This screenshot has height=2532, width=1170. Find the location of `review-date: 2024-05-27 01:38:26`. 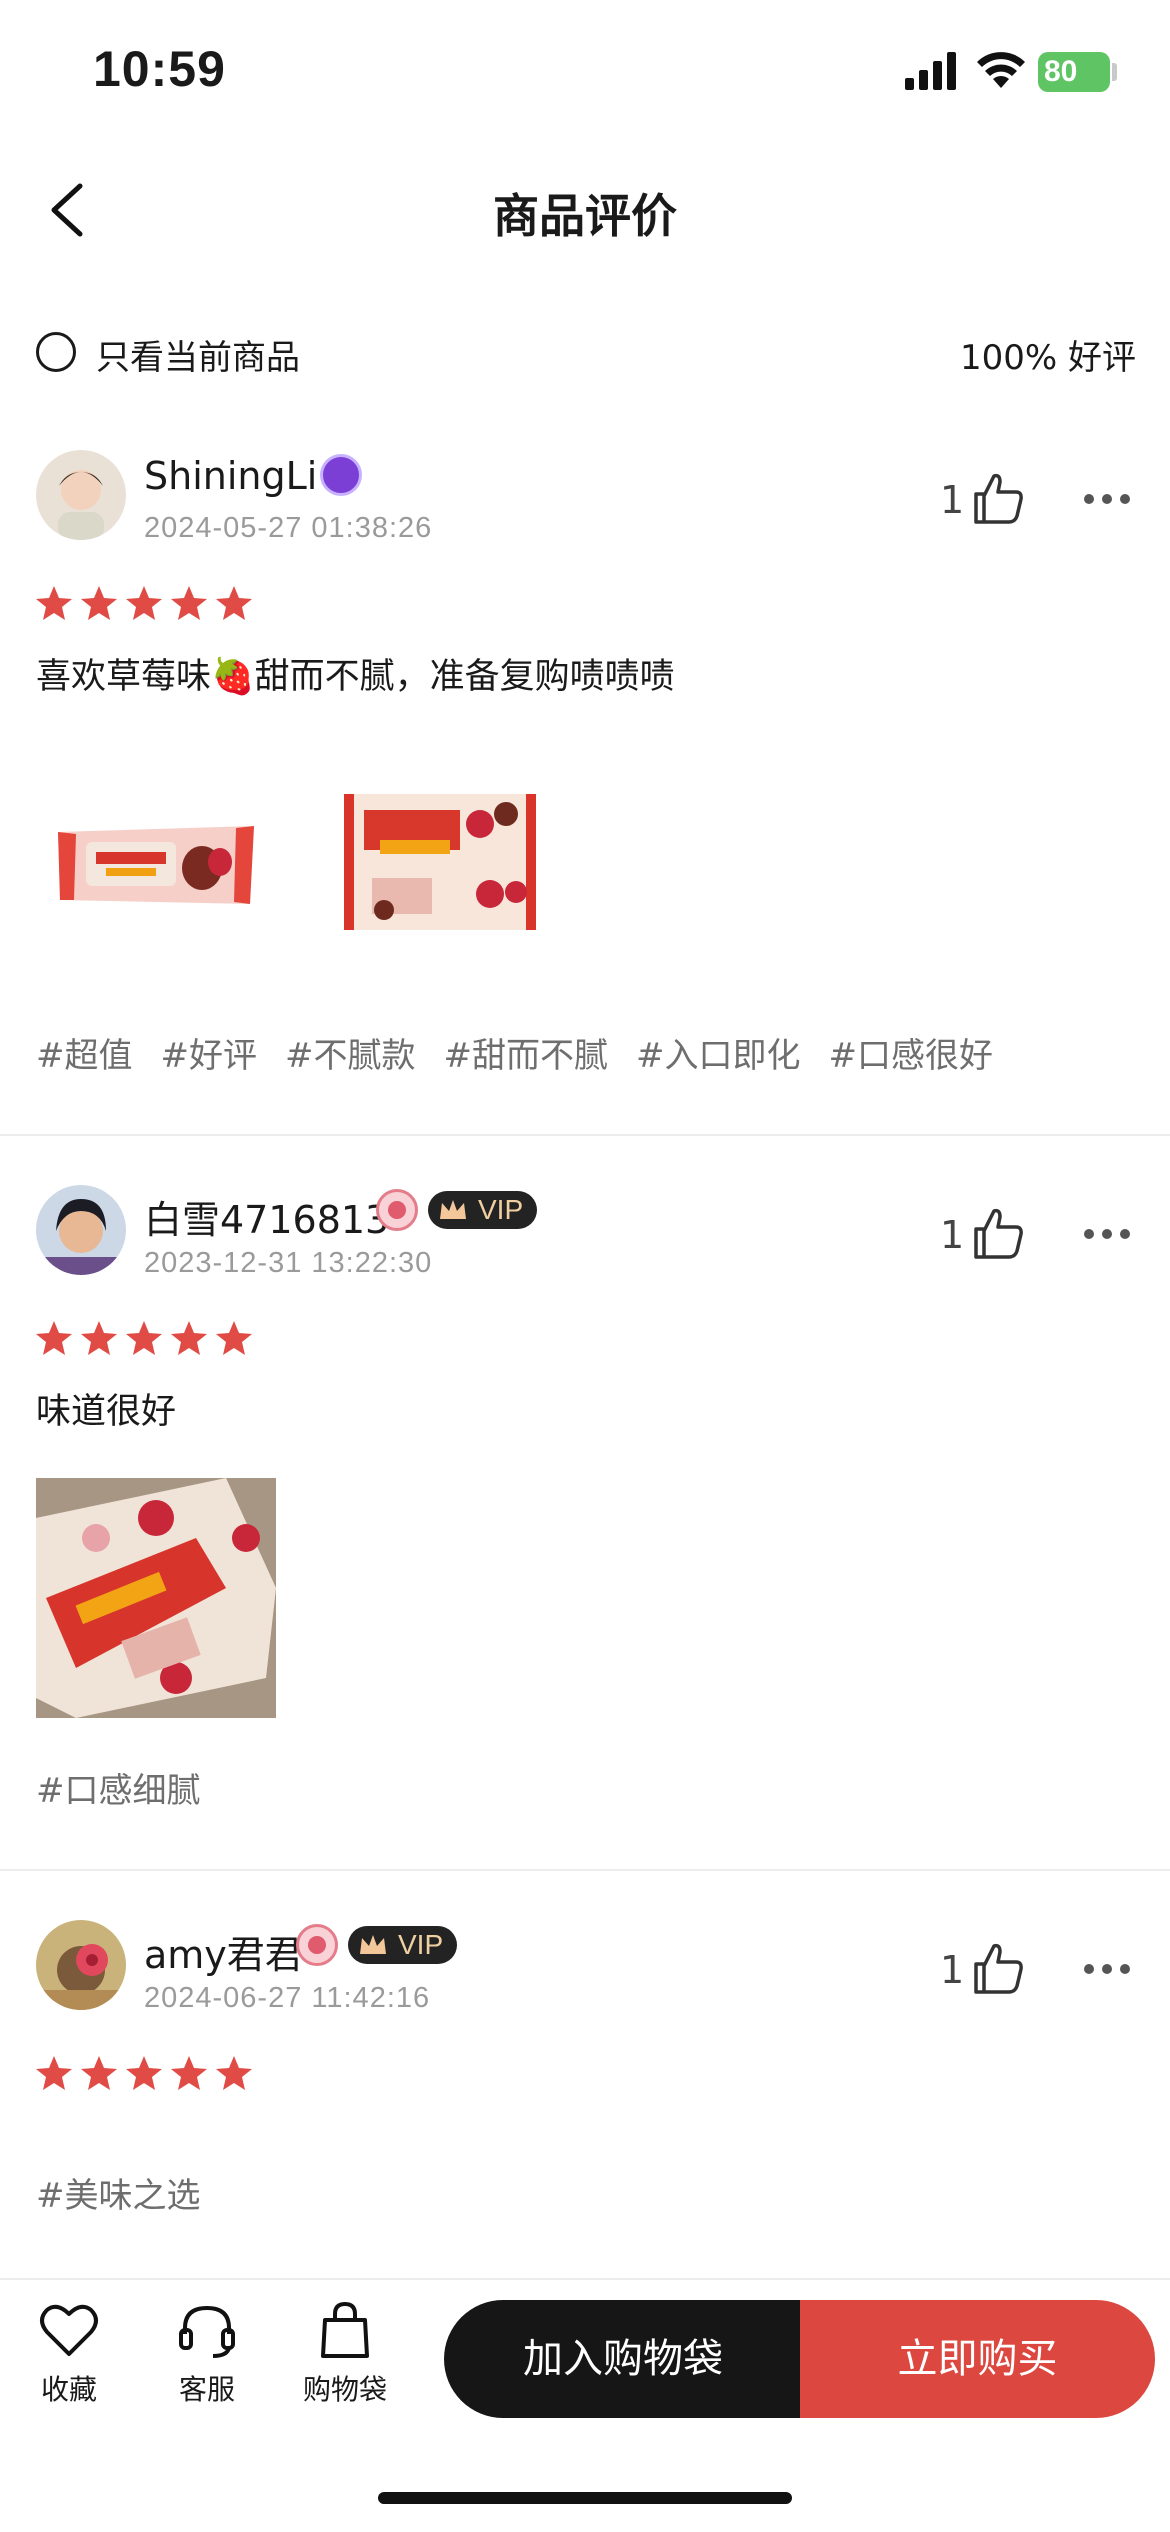

review-date: 2024-05-27 01:38:26 is located at coordinates (288, 528).